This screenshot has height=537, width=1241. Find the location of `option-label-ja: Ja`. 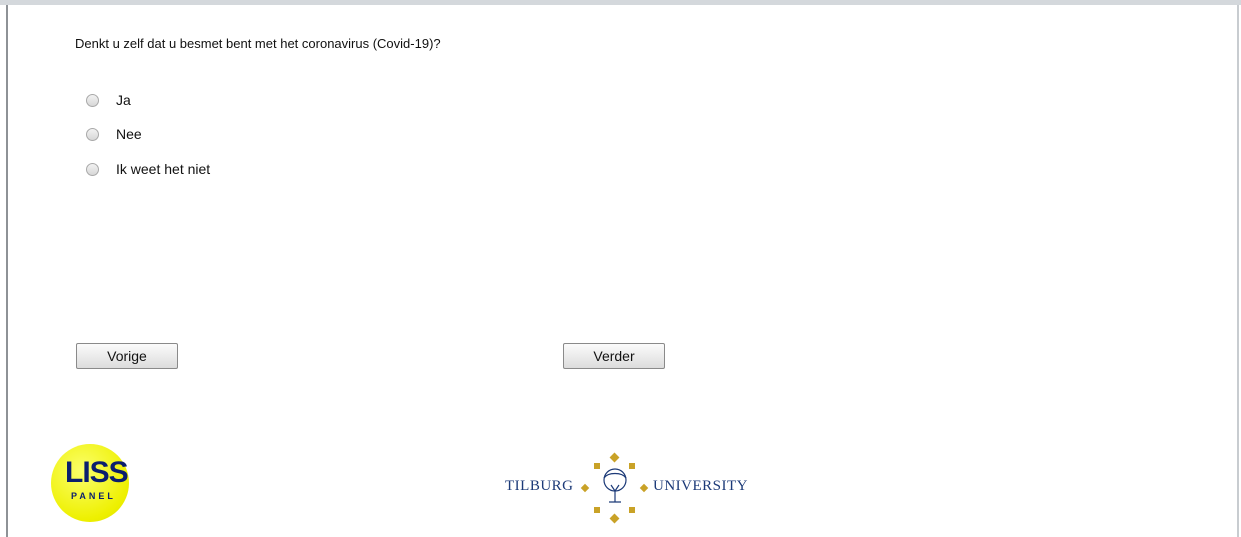

option-label-ja: Ja is located at coordinates (123, 100).